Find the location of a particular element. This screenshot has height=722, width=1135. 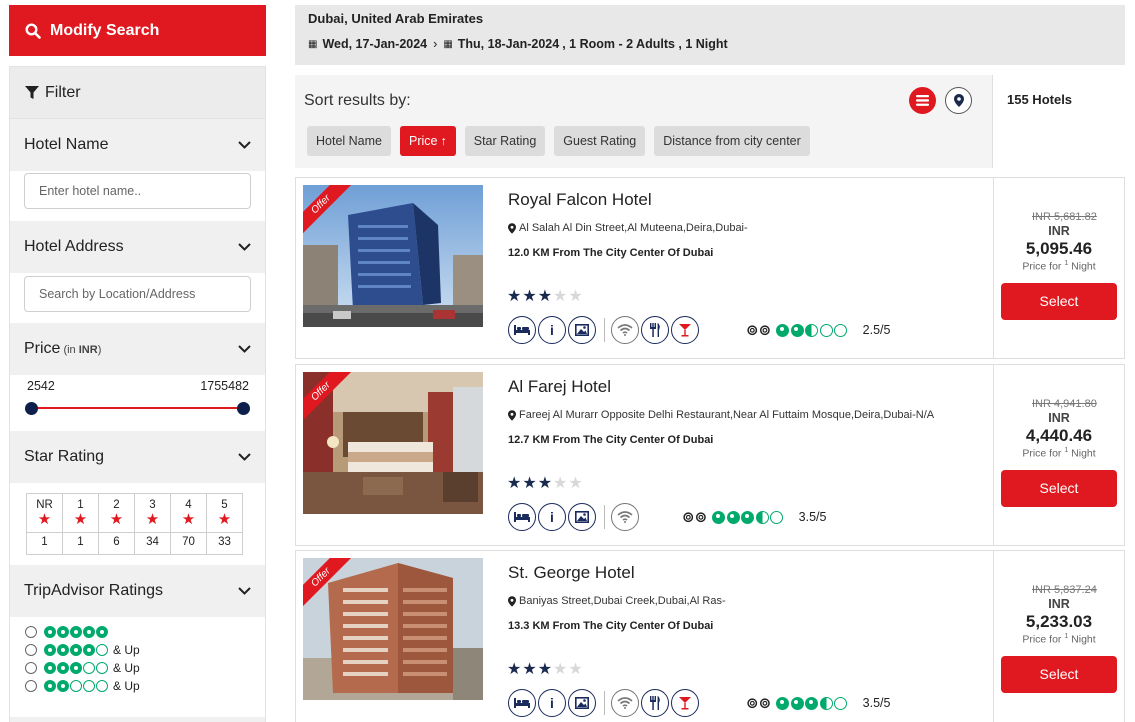

star-filter-5: 5 ★ 33 is located at coordinates (224, 524).